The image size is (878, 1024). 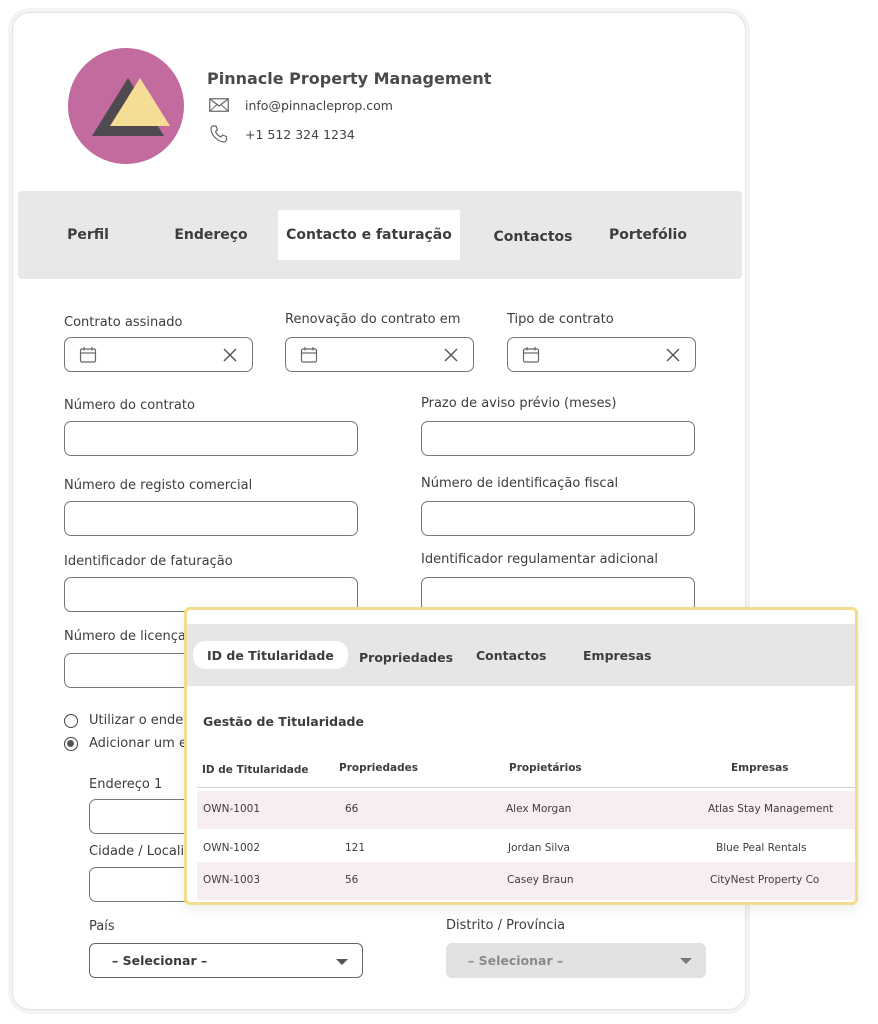 What do you see at coordinates (232, 848) in the screenshot?
I see `cell-ownership-id: OWN-1002` at bounding box center [232, 848].